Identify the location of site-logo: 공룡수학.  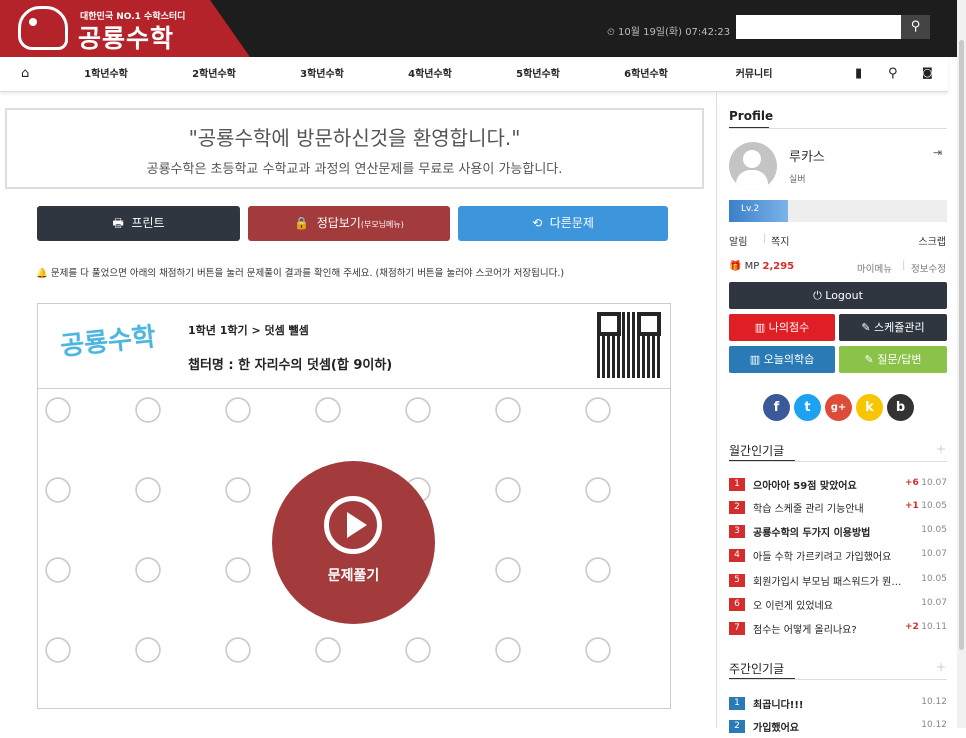
(126, 37).